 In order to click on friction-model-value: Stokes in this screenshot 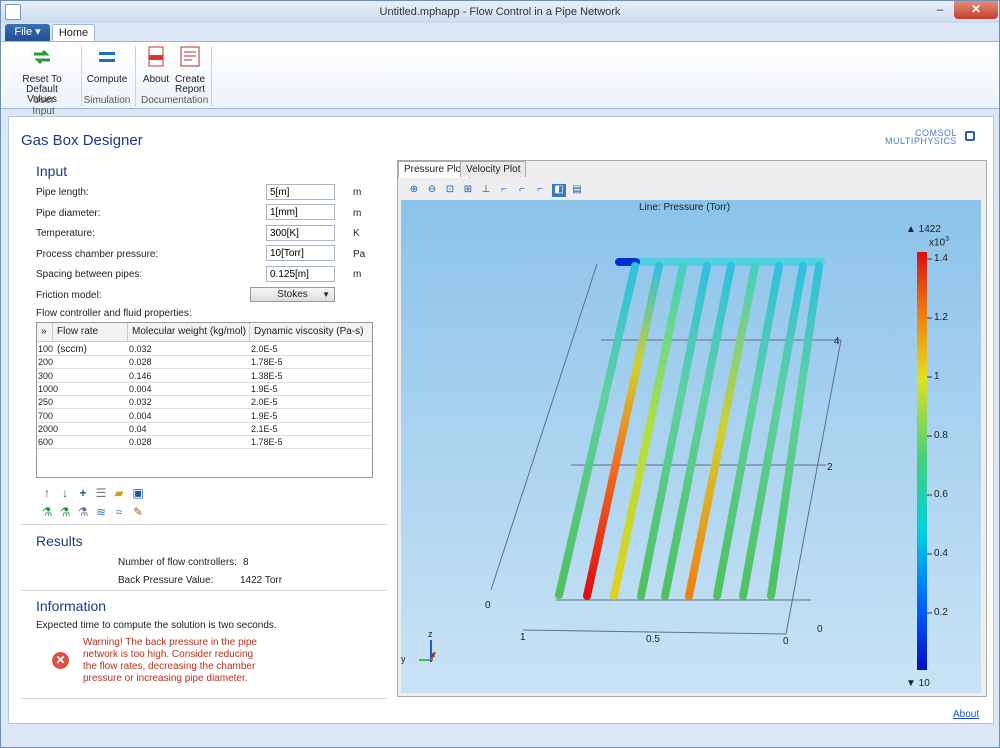, I will do `click(292, 294)`.